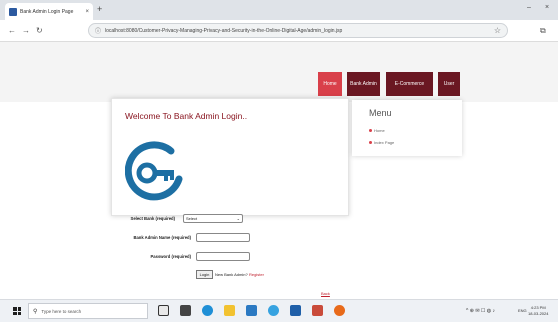  What do you see at coordinates (380, 113) in the screenshot?
I see `menu-title: Menu` at bounding box center [380, 113].